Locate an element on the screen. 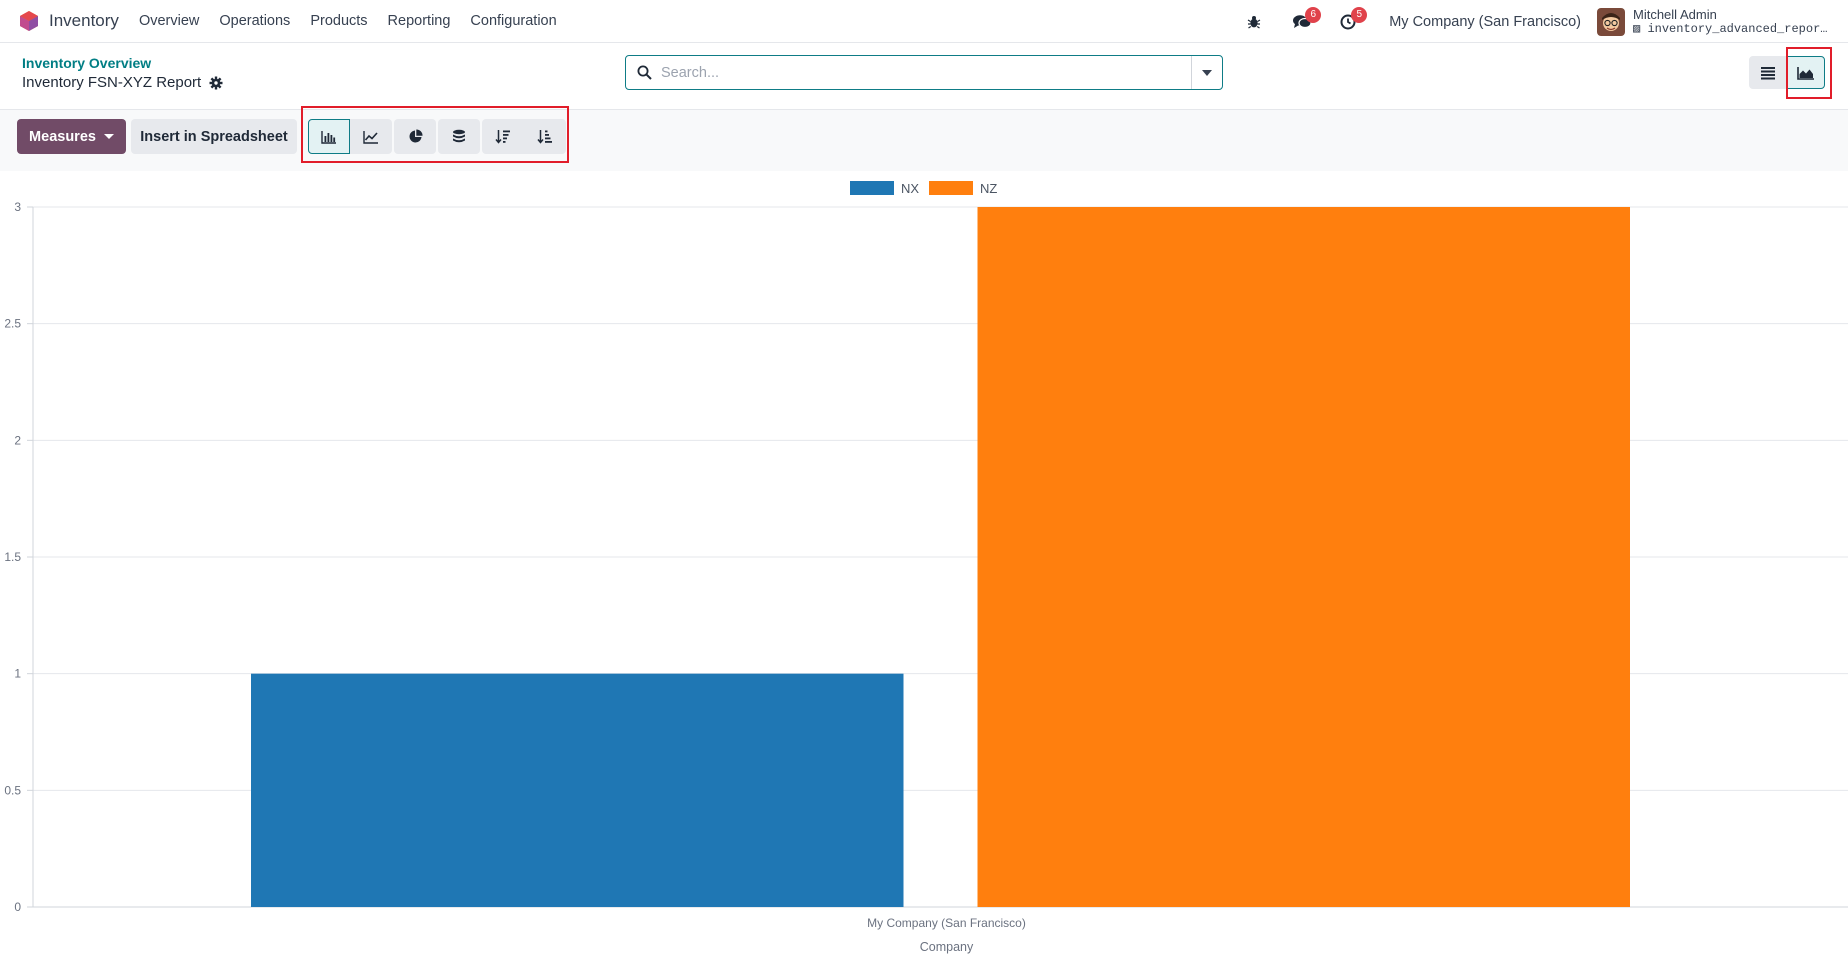  stacked-icon is located at coordinates (459, 135).